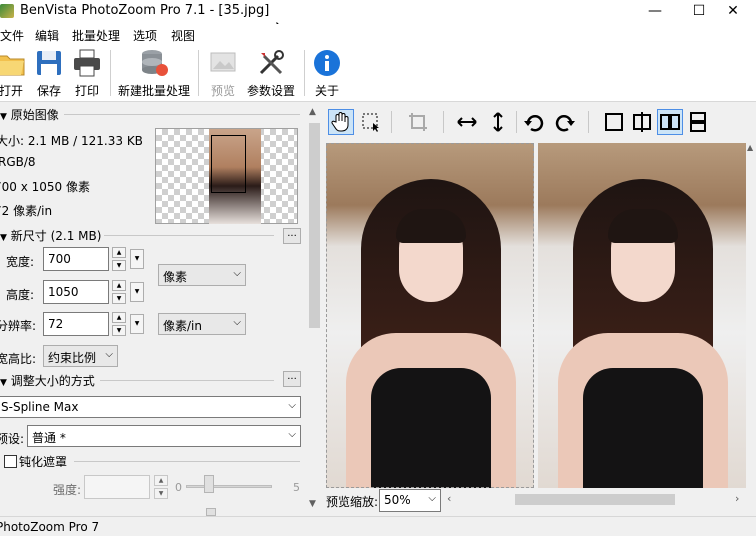 The height and width of the screenshot is (536, 756). I want to click on status-text: PhotoZoom Pro 7, so click(50, 527).